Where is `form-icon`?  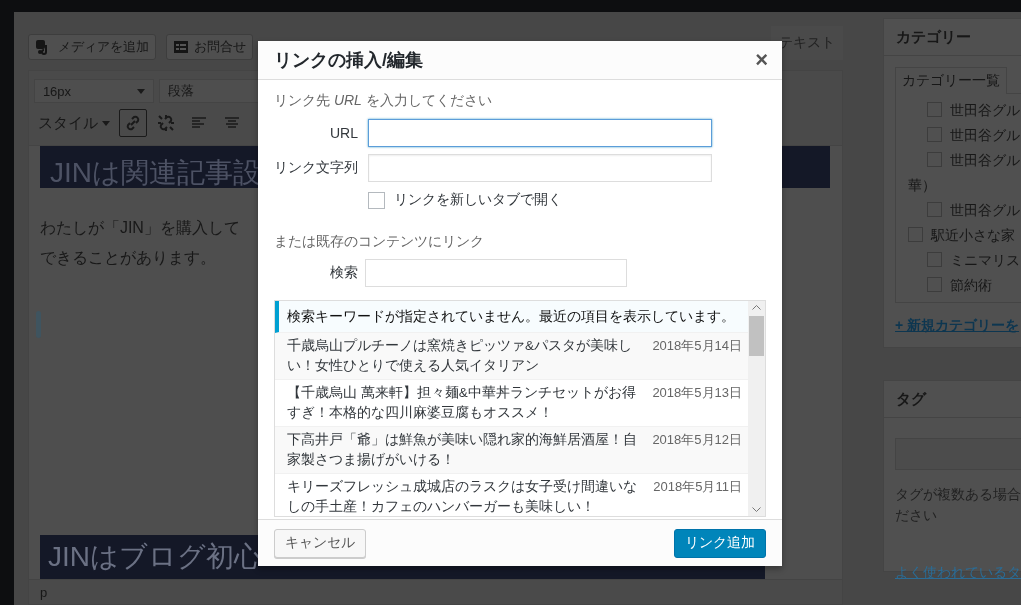
form-icon is located at coordinates (180, 47).